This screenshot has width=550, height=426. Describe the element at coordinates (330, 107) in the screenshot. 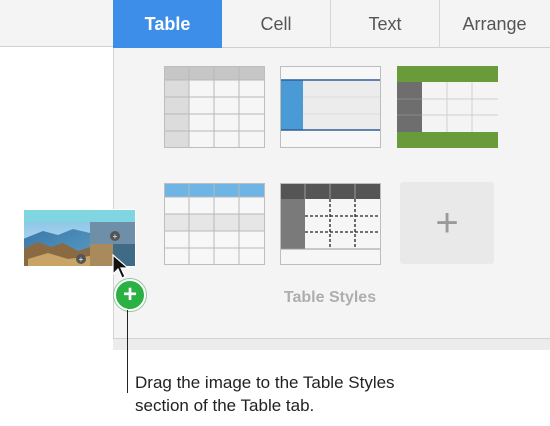

I see `table-style-blue-left-column` at that location.